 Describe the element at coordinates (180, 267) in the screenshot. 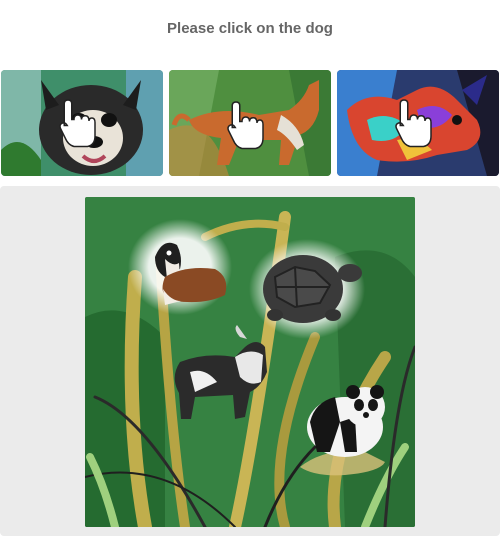

I see `dog-icon` at that location.